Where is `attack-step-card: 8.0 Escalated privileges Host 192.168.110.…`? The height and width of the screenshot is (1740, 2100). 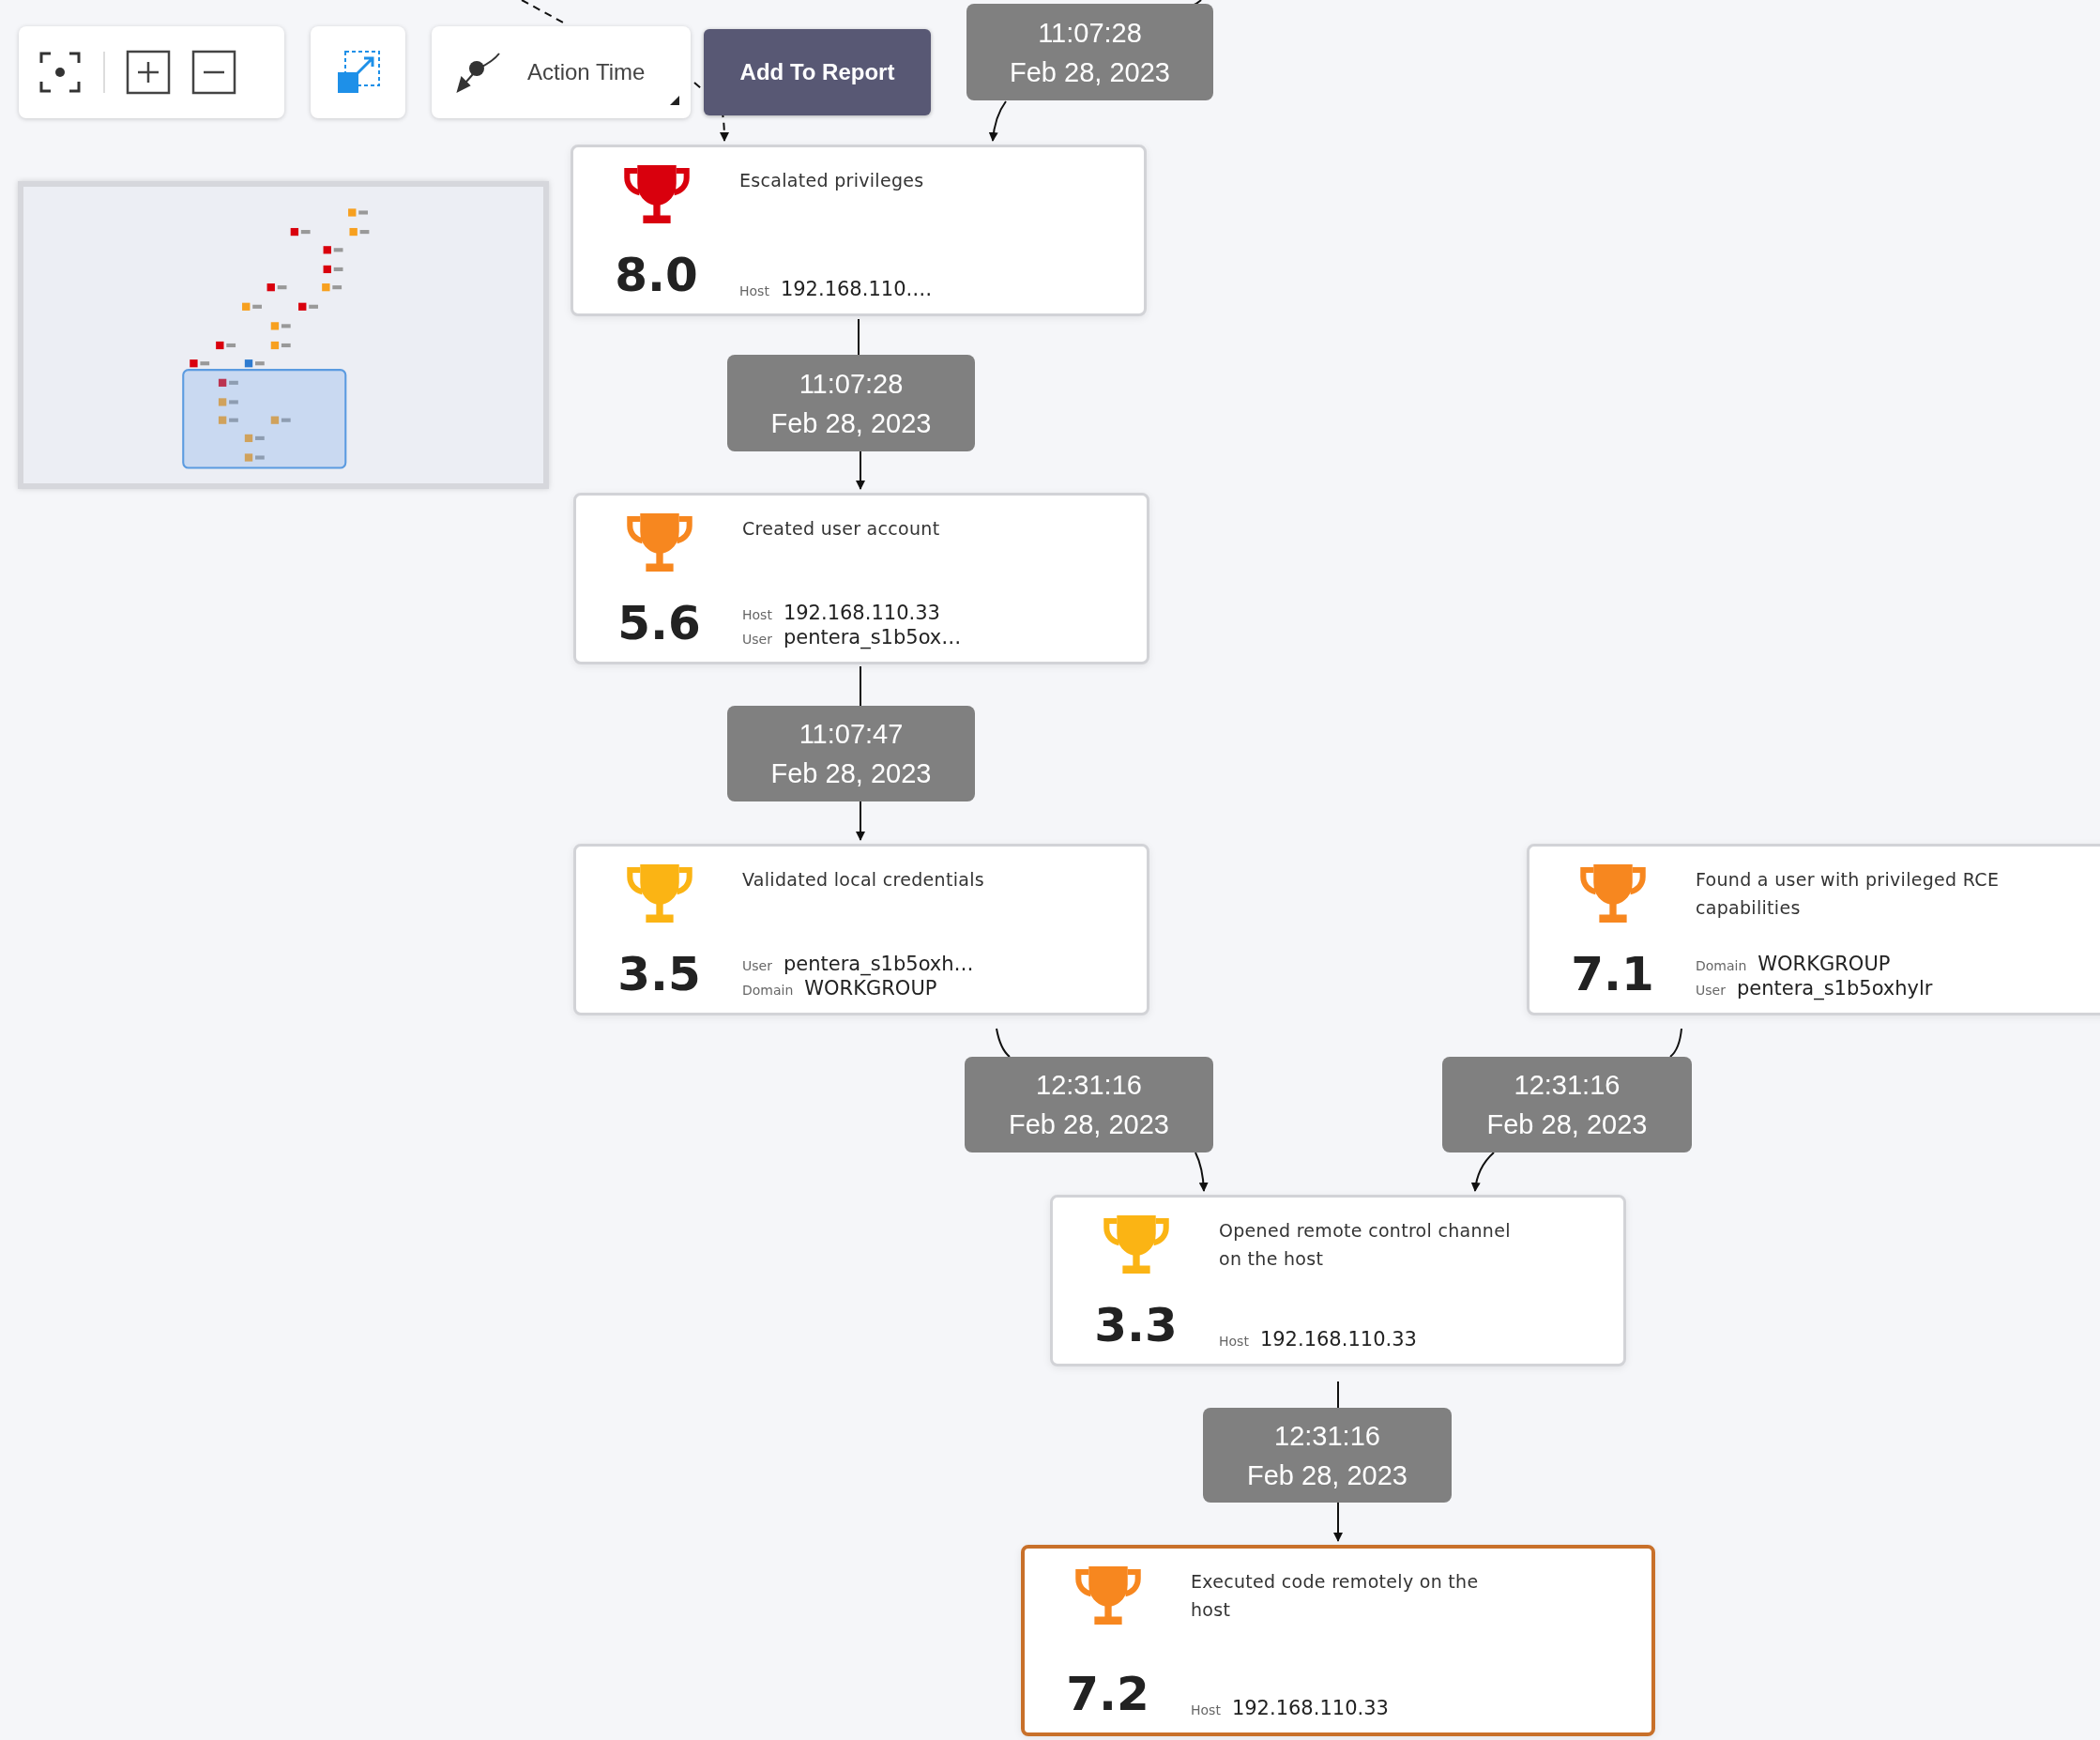 attack-step-card: 8.0 Escalated privileges Host 192.168.110.… is located at coordinates (859, 230).